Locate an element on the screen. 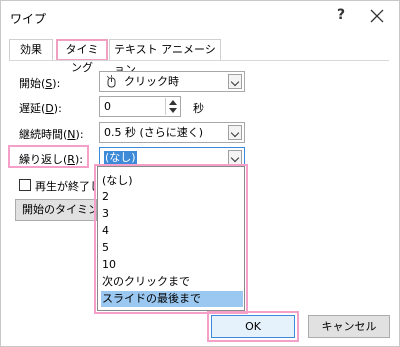  delay-value: 0 is located at coordinates (107, 106).